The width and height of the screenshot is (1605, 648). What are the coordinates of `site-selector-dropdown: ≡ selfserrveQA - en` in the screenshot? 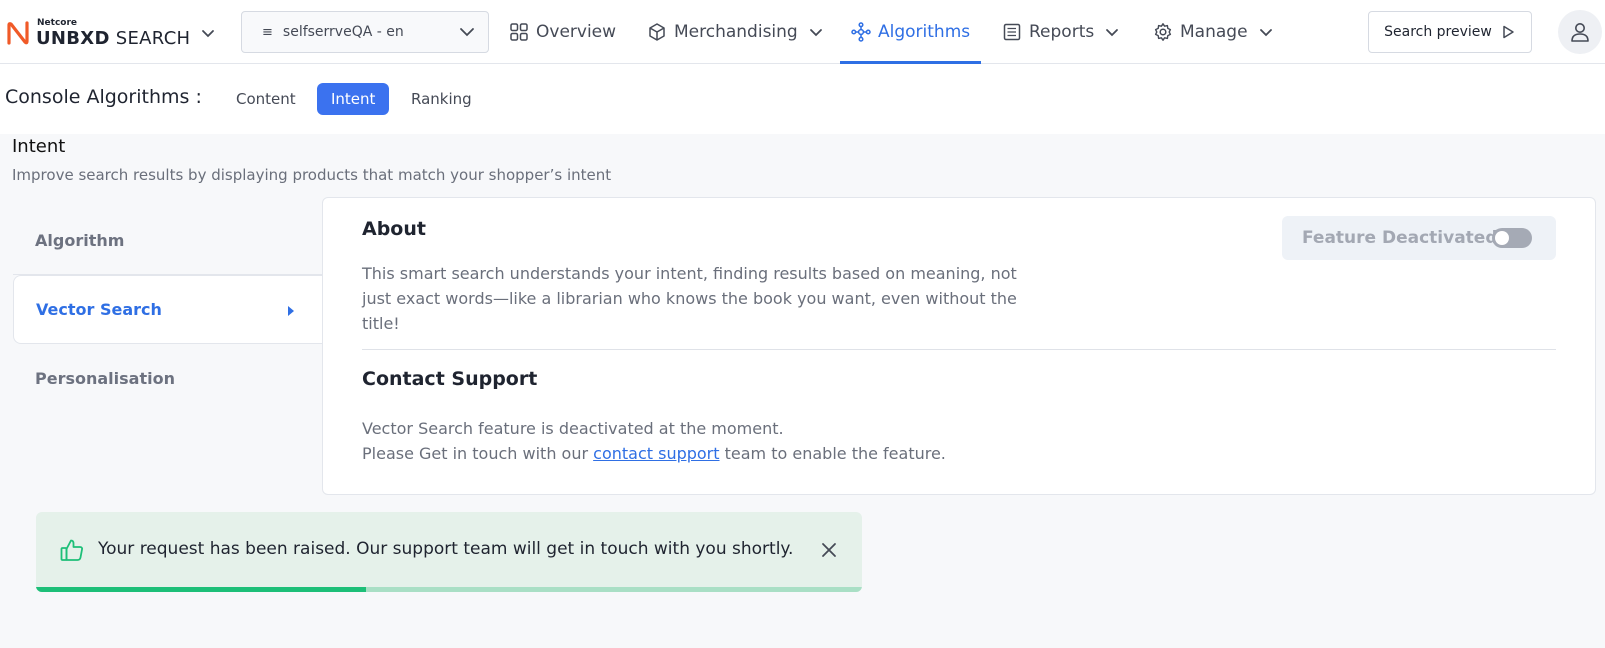 It's located at (365, 32).